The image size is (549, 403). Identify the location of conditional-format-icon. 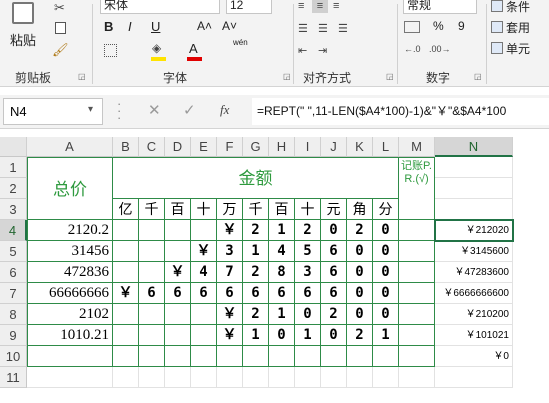
(497, 6).